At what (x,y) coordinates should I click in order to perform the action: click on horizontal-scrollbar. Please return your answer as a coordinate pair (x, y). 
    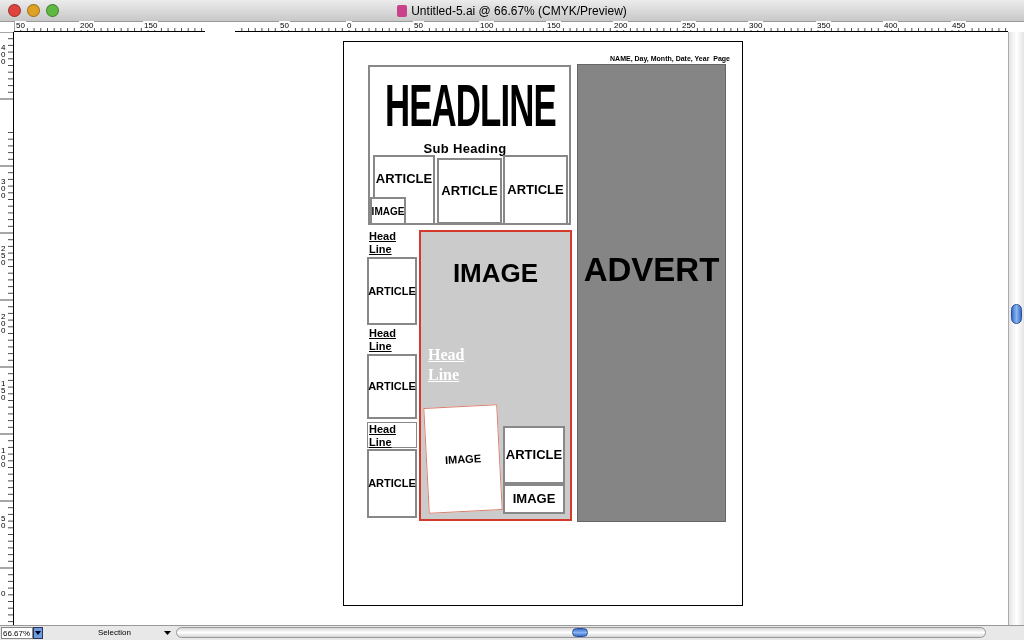
    Looking at the image, I should click on (581, 632).